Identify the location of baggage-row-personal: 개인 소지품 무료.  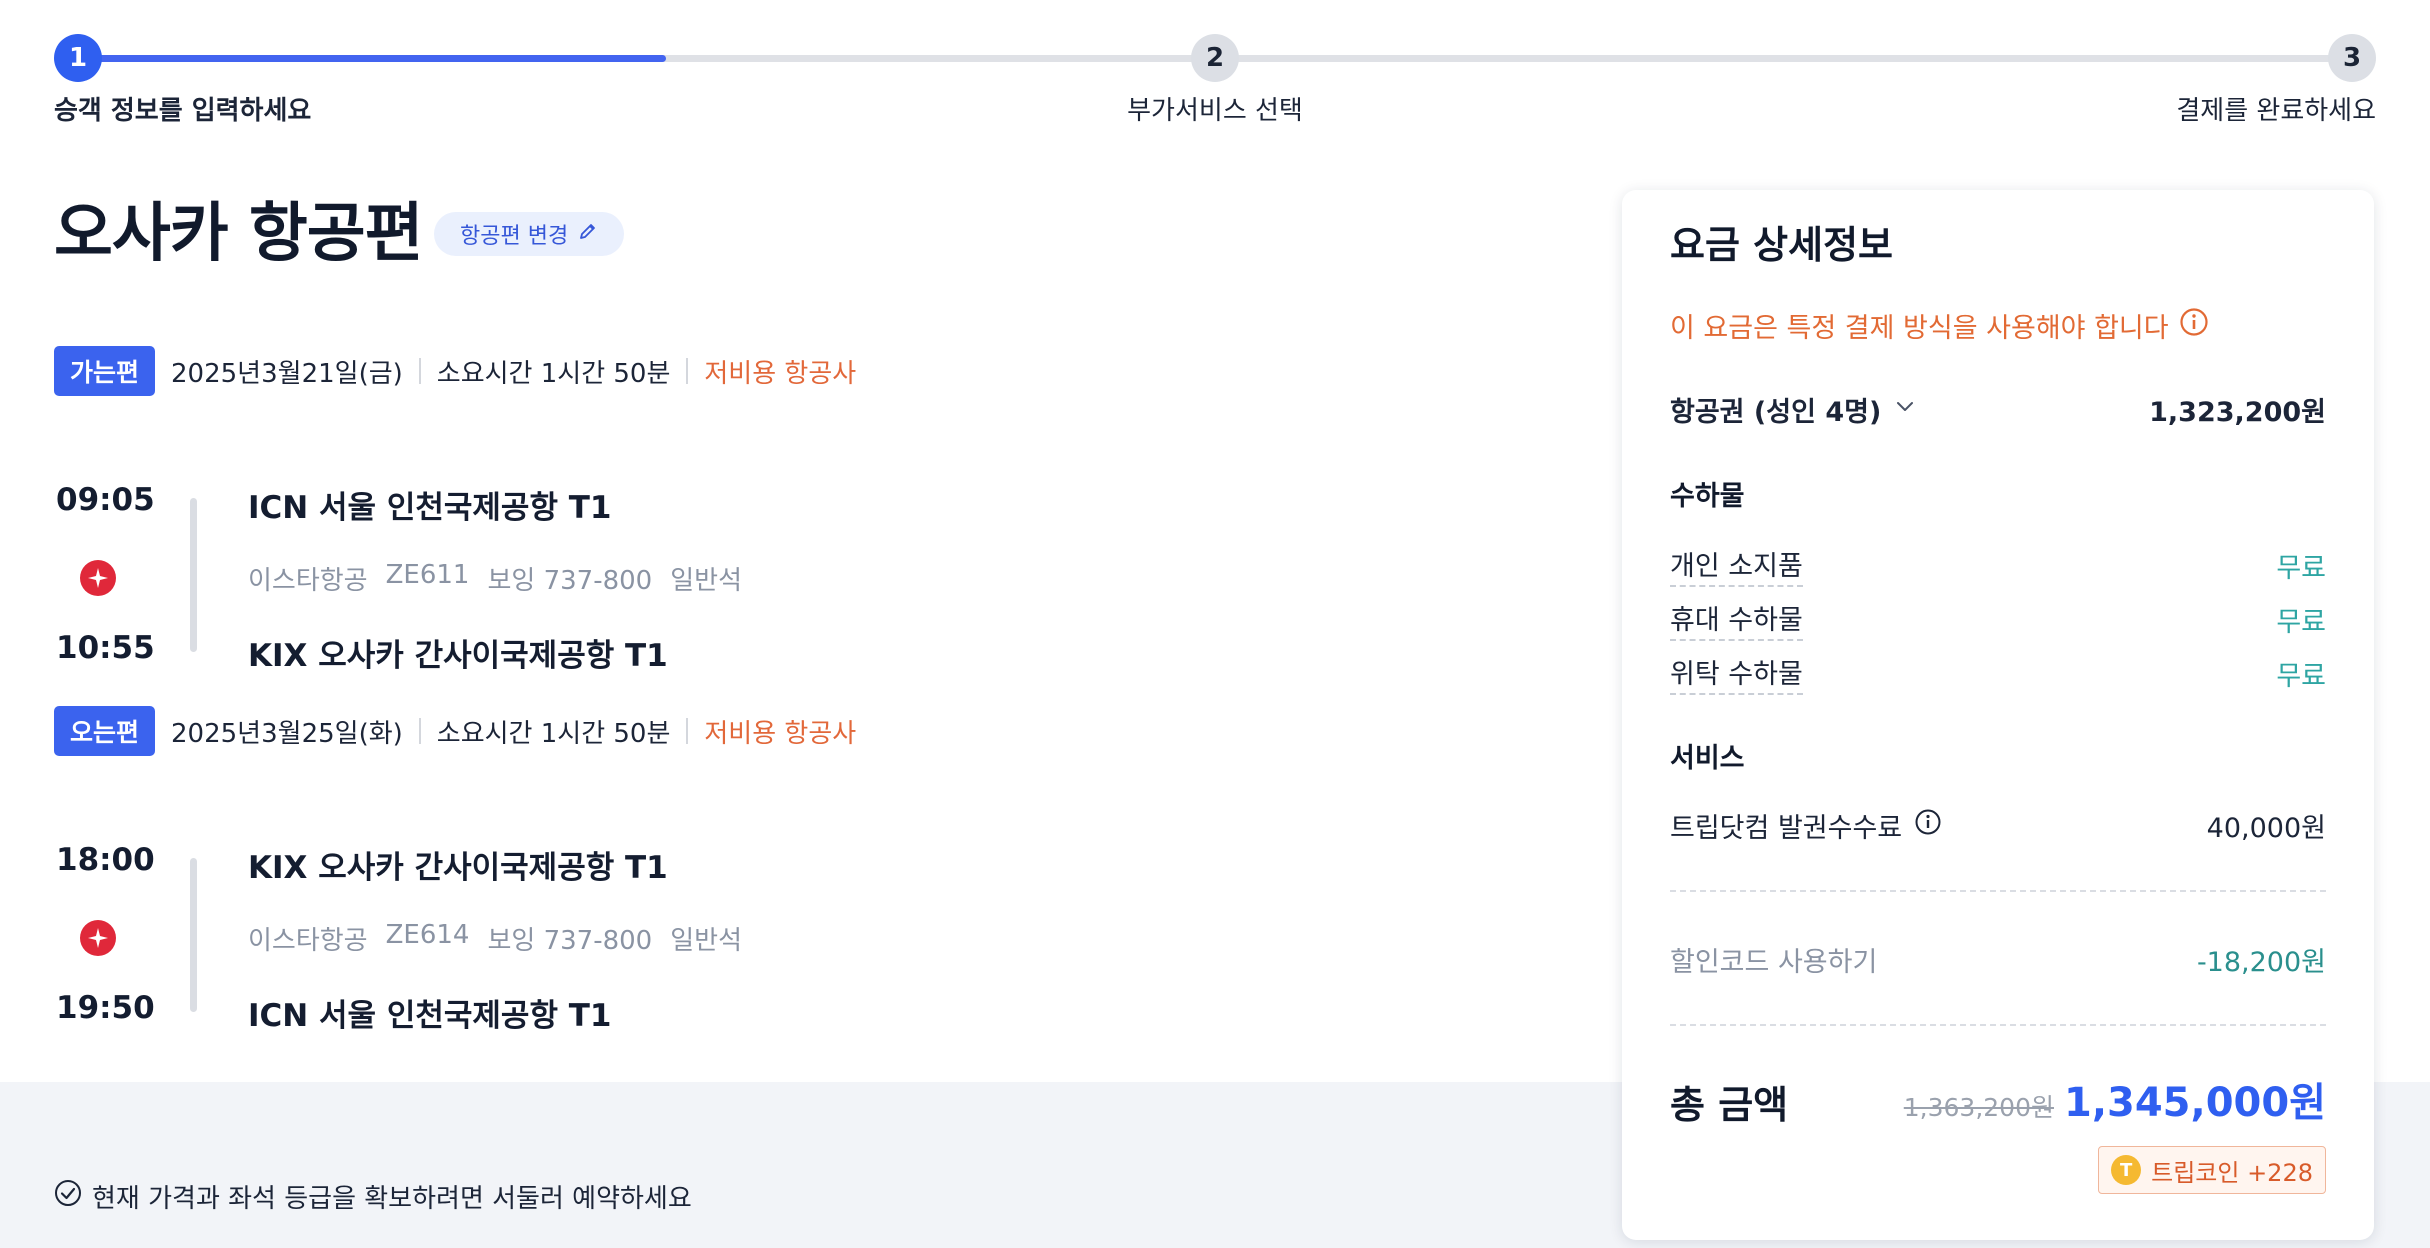
(1998, 565).